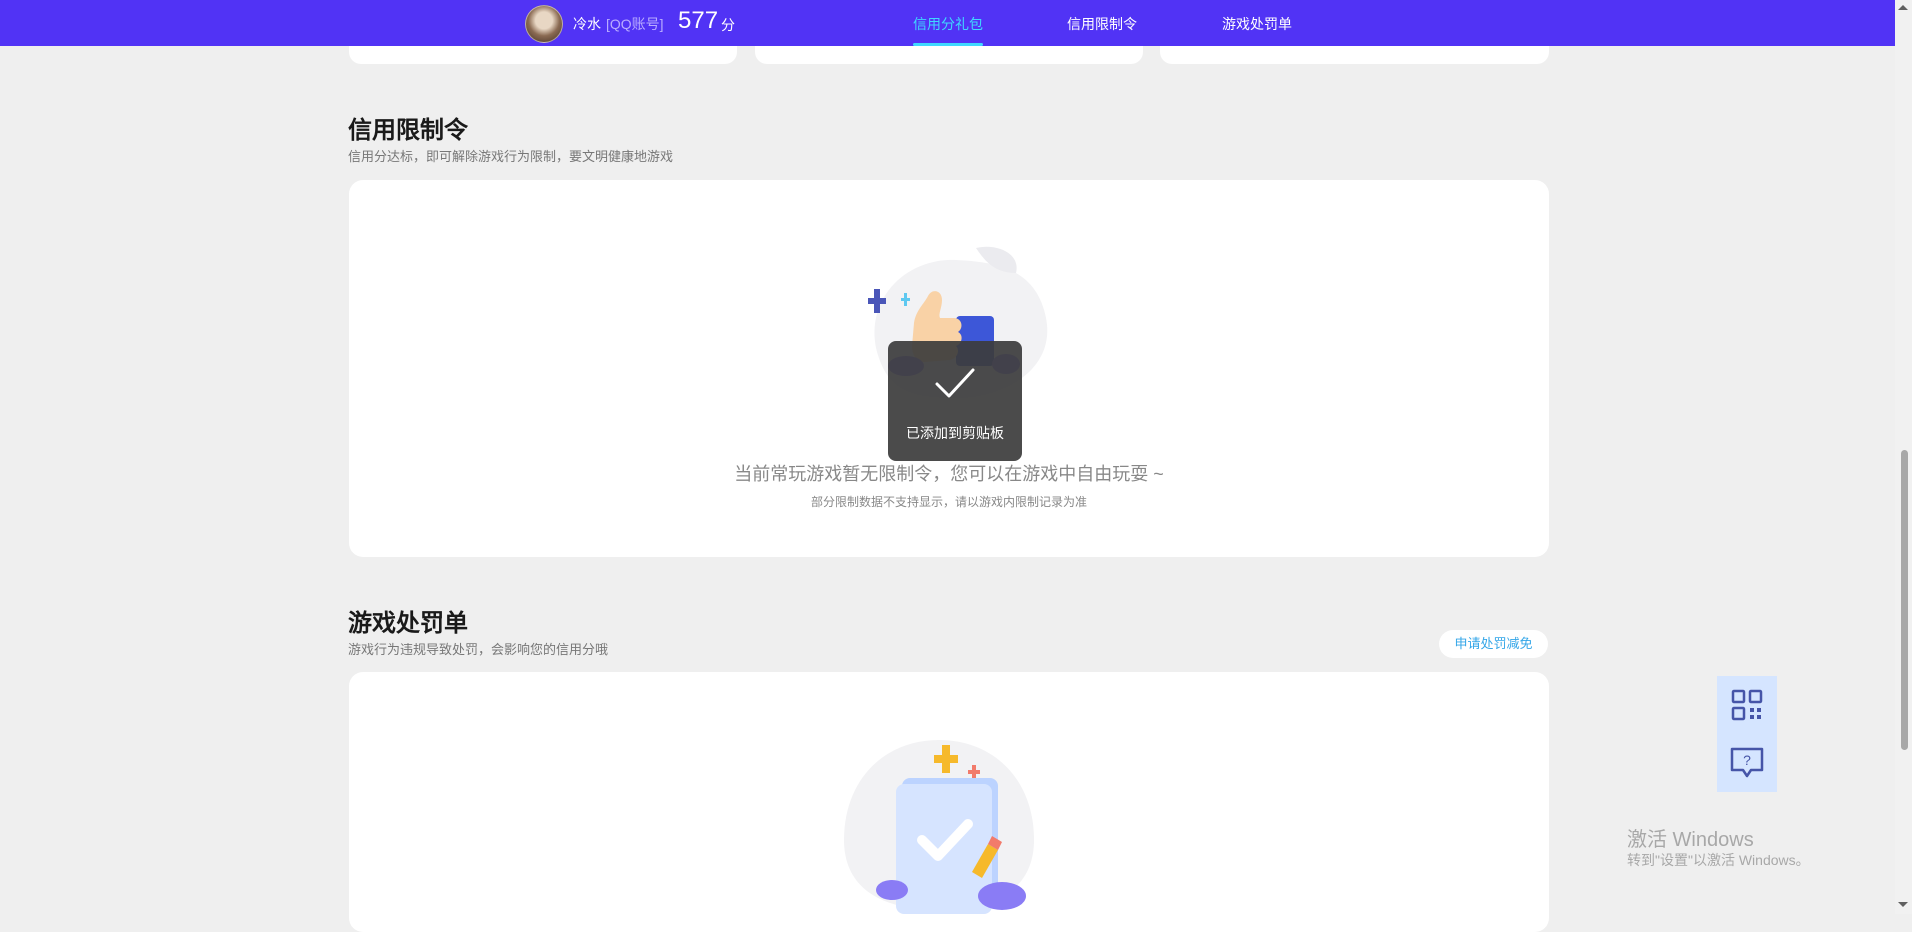 The width and height of the screenshot is (1912, 932). Describe the element at coordinates (478, 649) in the screenshot. I see `penalty-section-subtitle: 游戏行为违规导致处罚，会影响您的信用分哦` at that location.